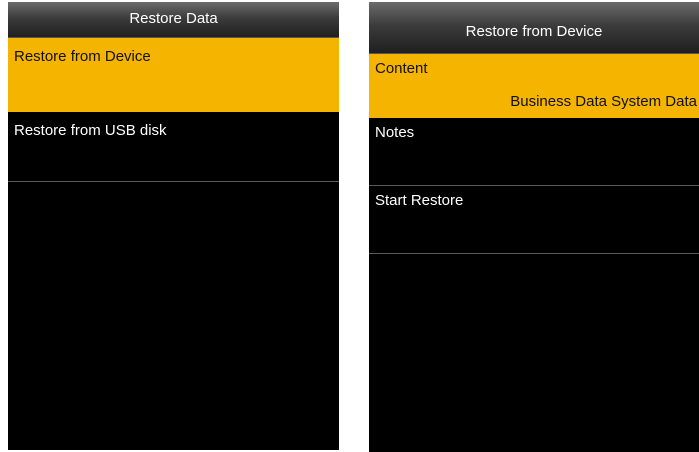  What do you see at coordinates (90, 130) in the screenshot?
I see `menu-item-label: Restore from USB disk` at bounding box center [90, 130].